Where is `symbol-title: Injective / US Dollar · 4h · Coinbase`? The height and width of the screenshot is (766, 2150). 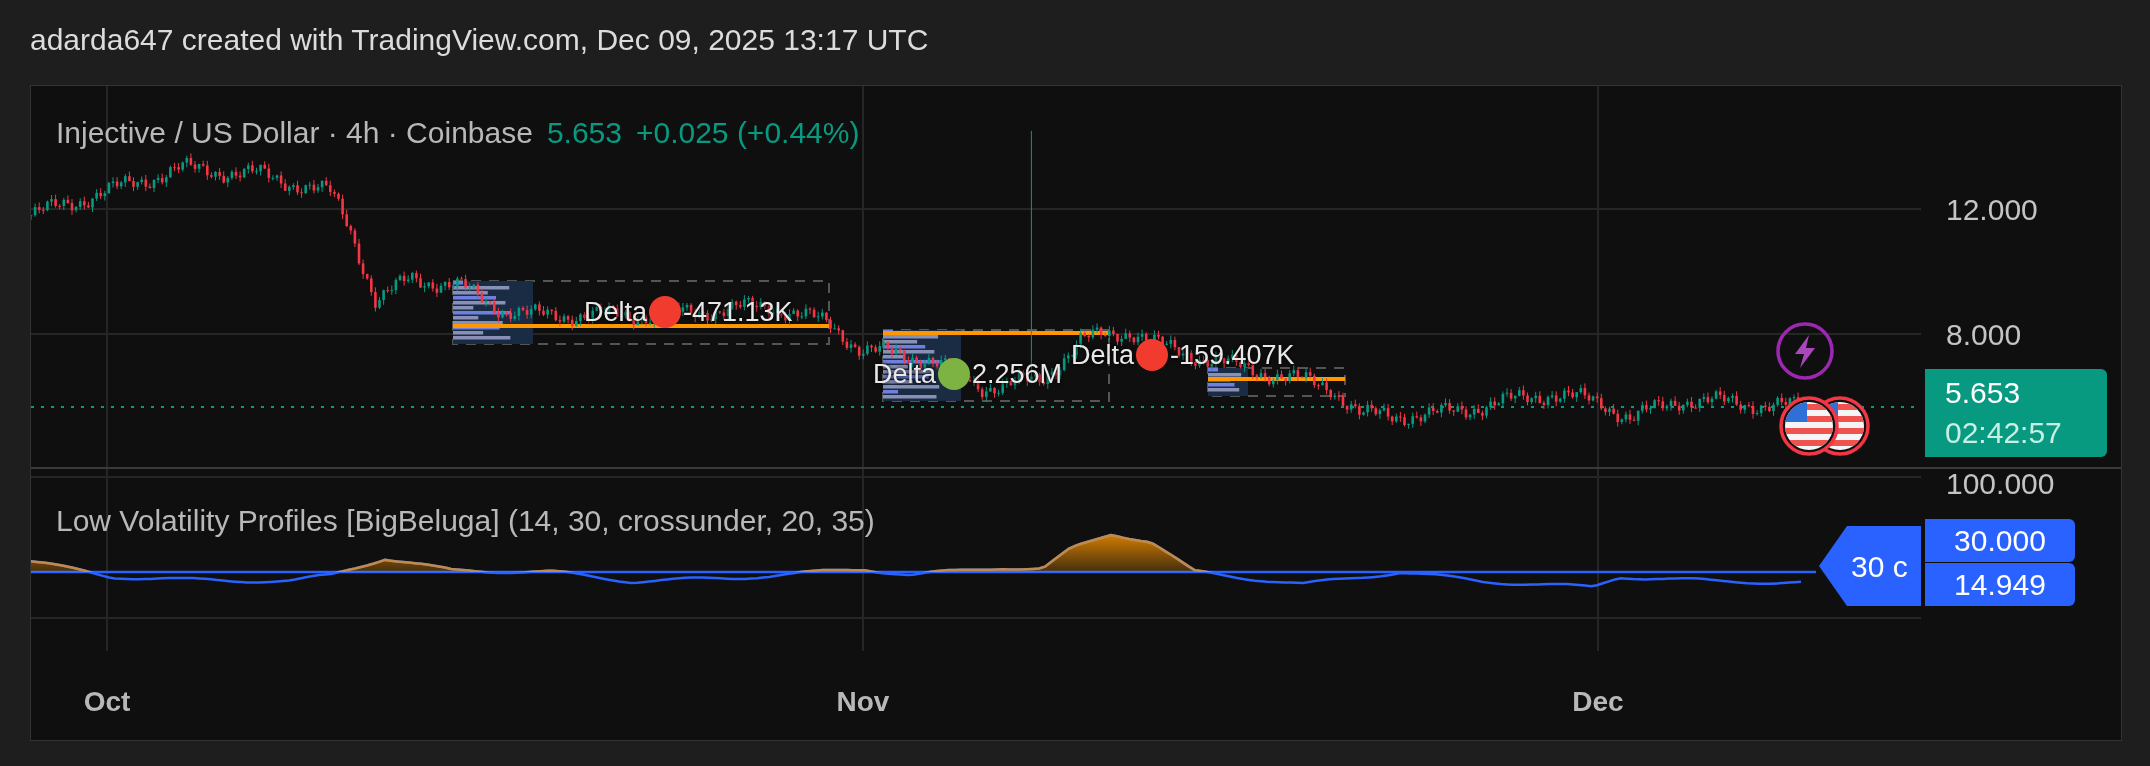 symbol-title: Injective / US Dollar · 4h · Coinbase is located at coordinates (294, 133).